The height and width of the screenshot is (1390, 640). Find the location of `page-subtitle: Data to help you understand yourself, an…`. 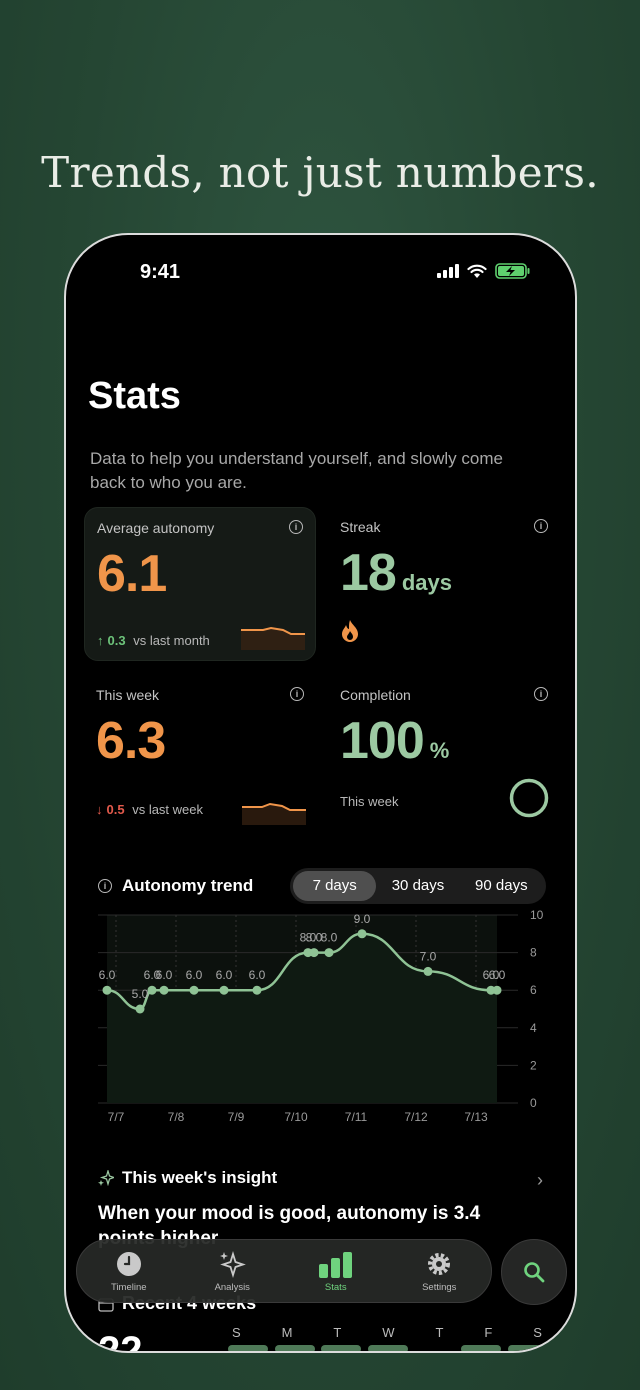

page-subtitle: Data to help you understand yourself, an… is located at coordinates (296, 470).